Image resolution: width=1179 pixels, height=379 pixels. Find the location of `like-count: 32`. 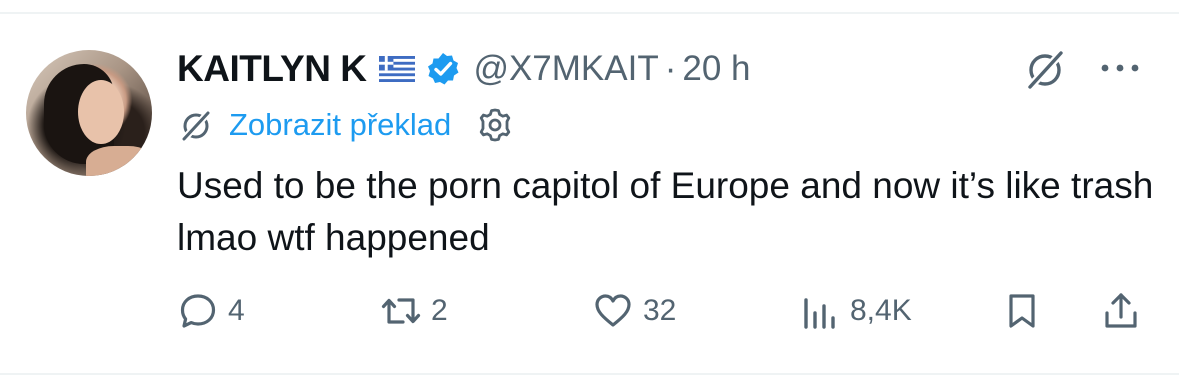

like-count: 32 is located at coordinates (660, 310).